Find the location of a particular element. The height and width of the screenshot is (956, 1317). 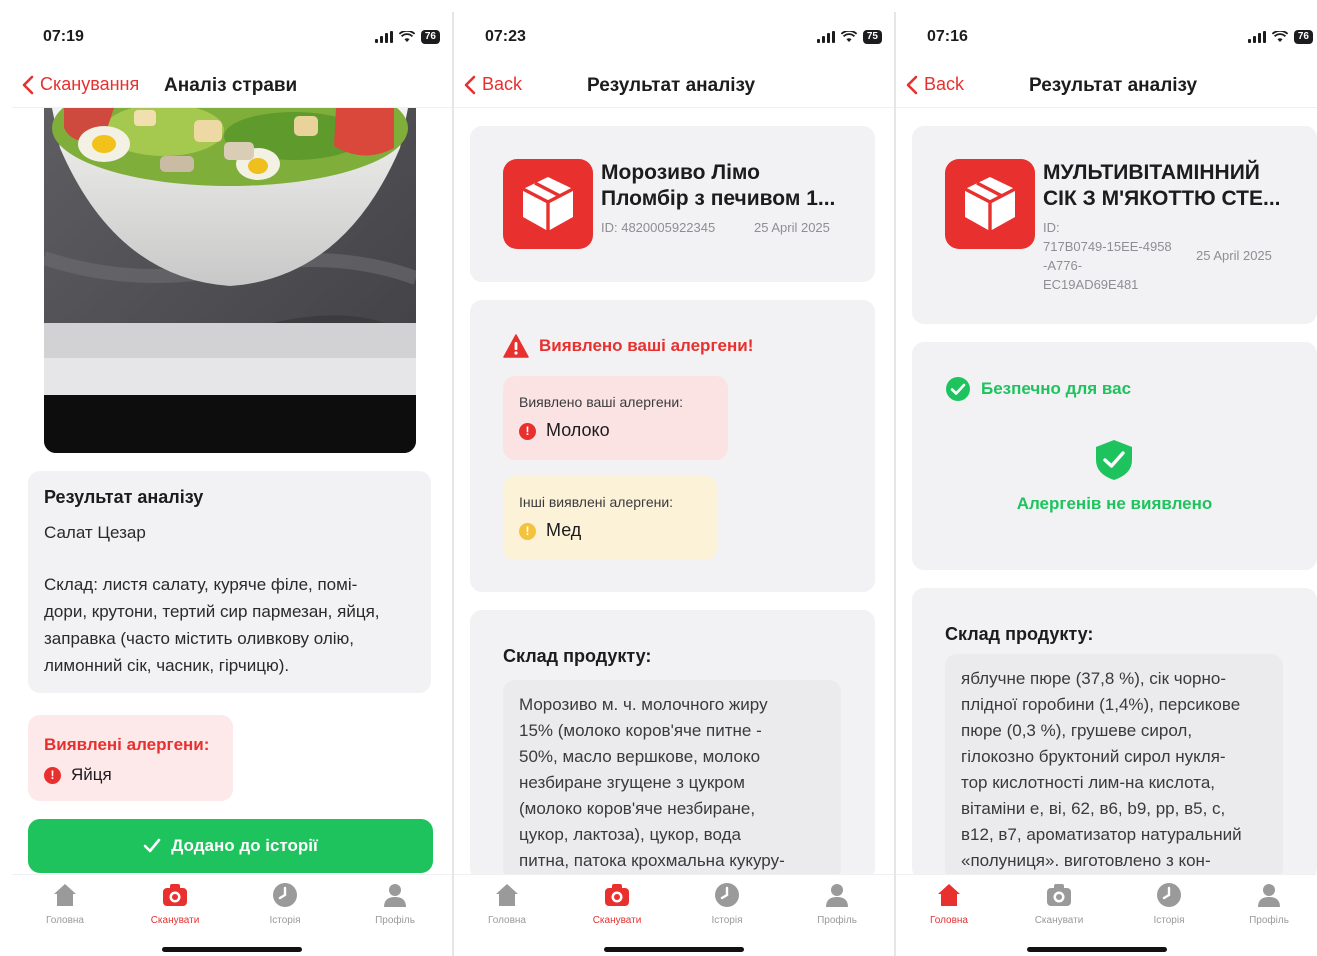

check-circle-icon is located at coordinates (958, 389).